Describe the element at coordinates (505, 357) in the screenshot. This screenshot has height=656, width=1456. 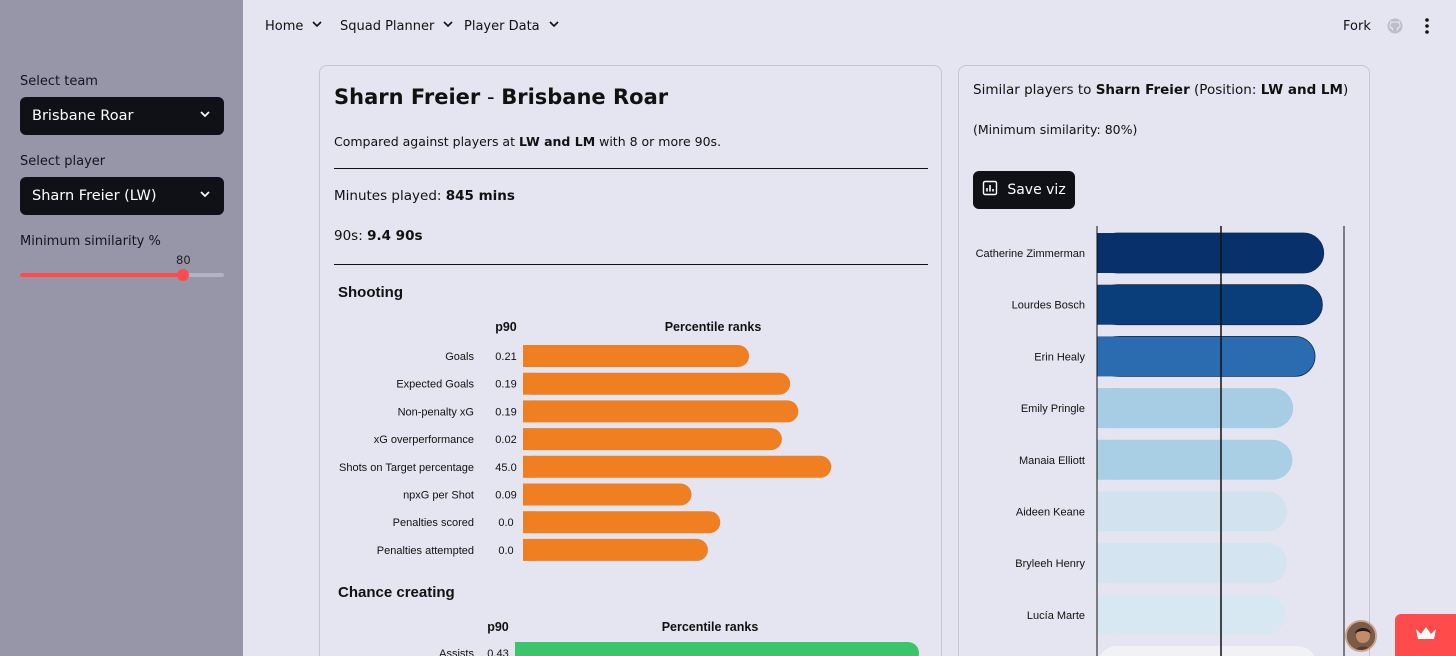
I see `p90-value: 0.21` at that location.